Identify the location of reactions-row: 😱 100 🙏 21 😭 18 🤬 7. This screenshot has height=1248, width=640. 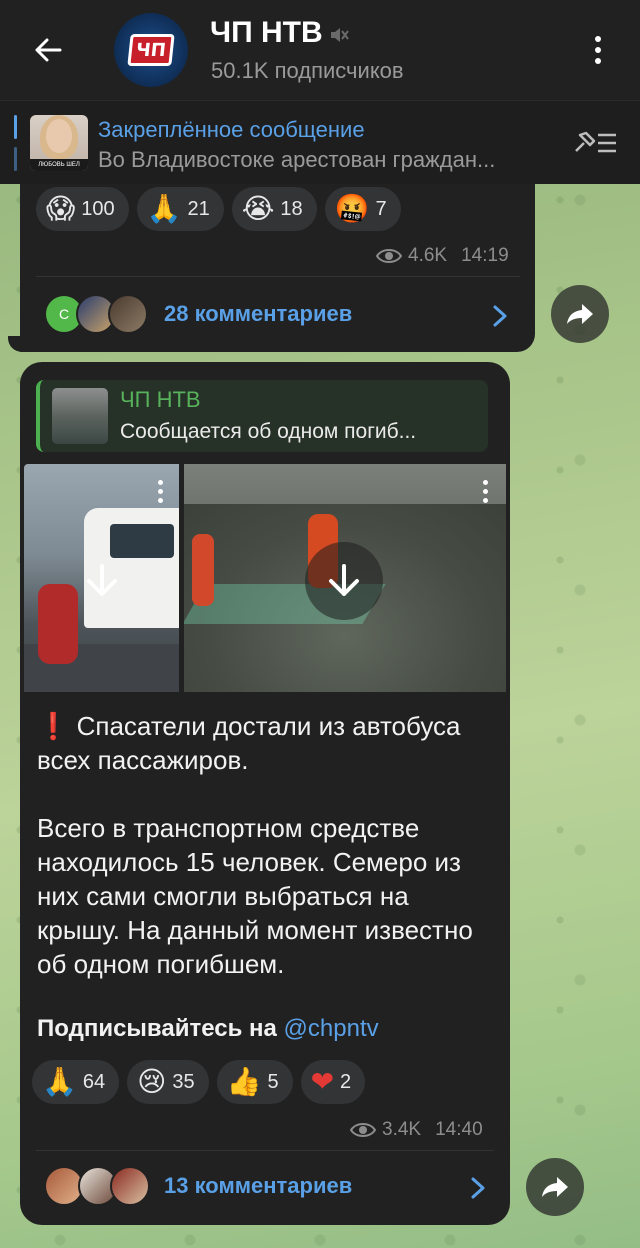
(218, 209).